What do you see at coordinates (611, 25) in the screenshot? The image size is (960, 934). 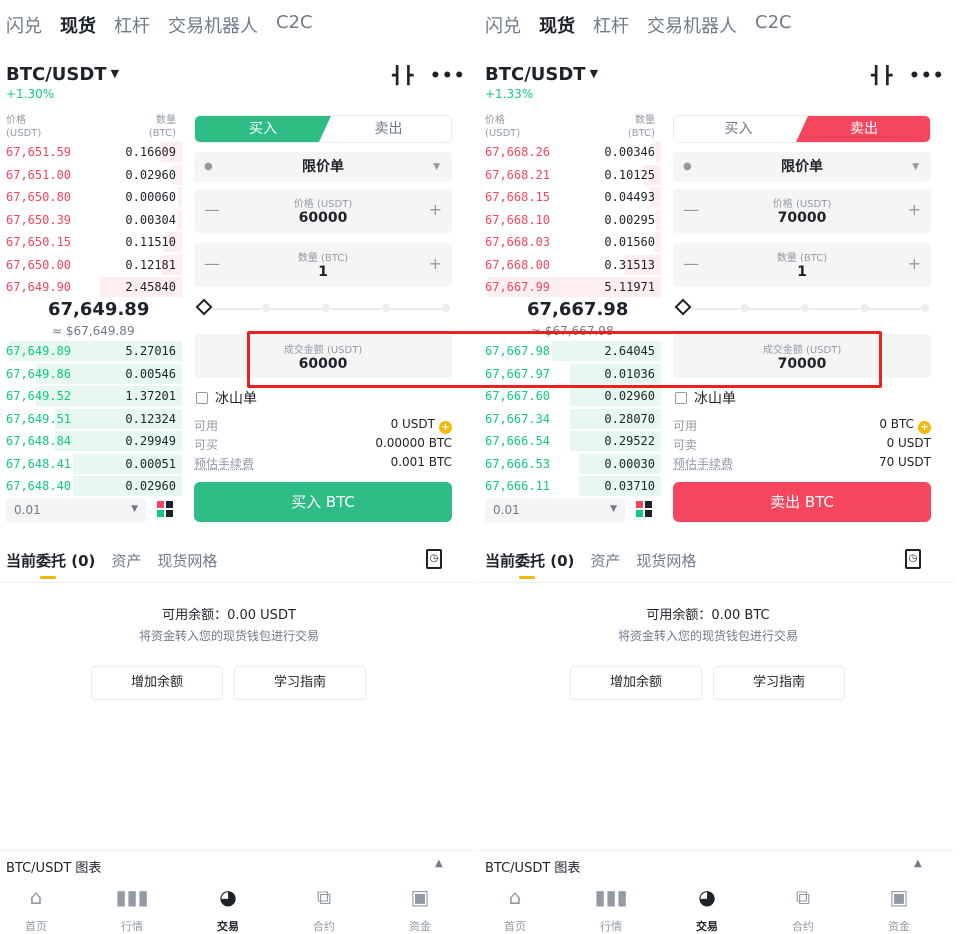 I see `tab-margin: 杠杆` at bounding box center [611, 25].